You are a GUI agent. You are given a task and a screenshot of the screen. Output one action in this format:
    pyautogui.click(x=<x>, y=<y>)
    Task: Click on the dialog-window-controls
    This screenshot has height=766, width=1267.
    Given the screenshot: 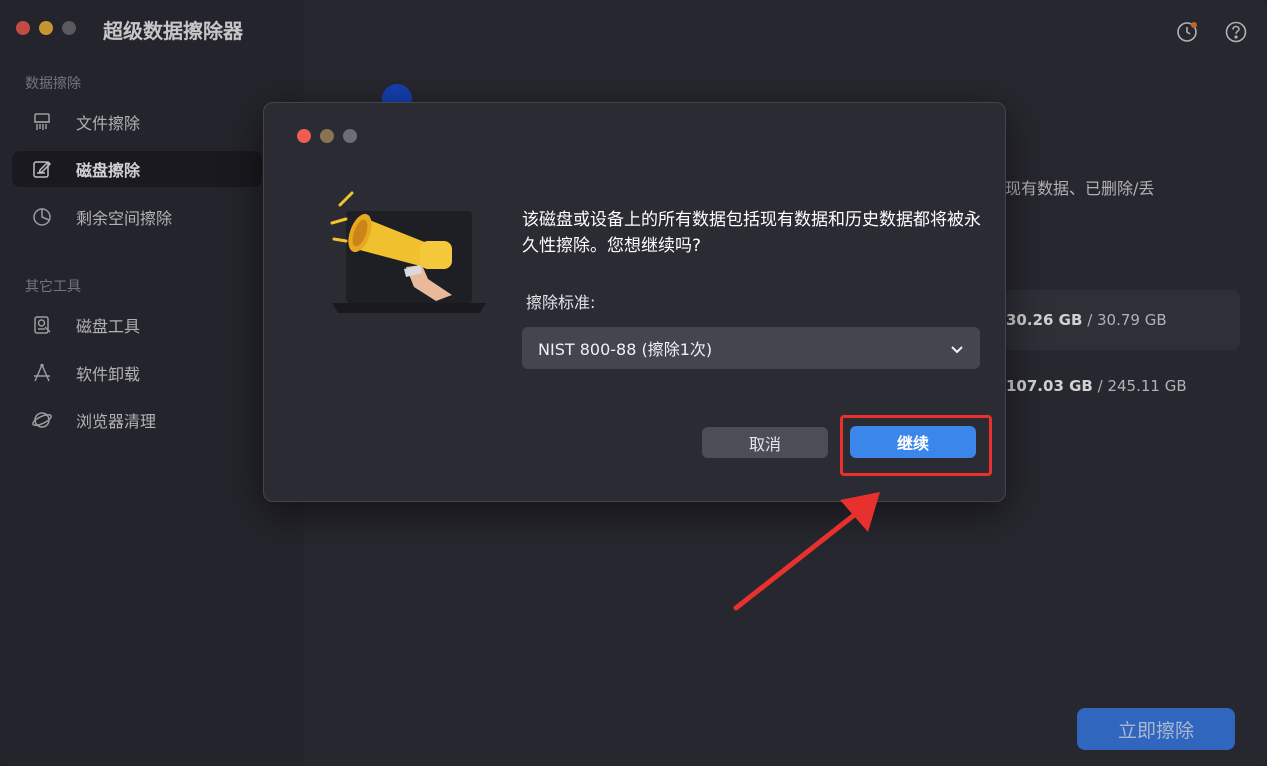 What is the action you would take?
    pyautogui.click(x=327, y=136)
    